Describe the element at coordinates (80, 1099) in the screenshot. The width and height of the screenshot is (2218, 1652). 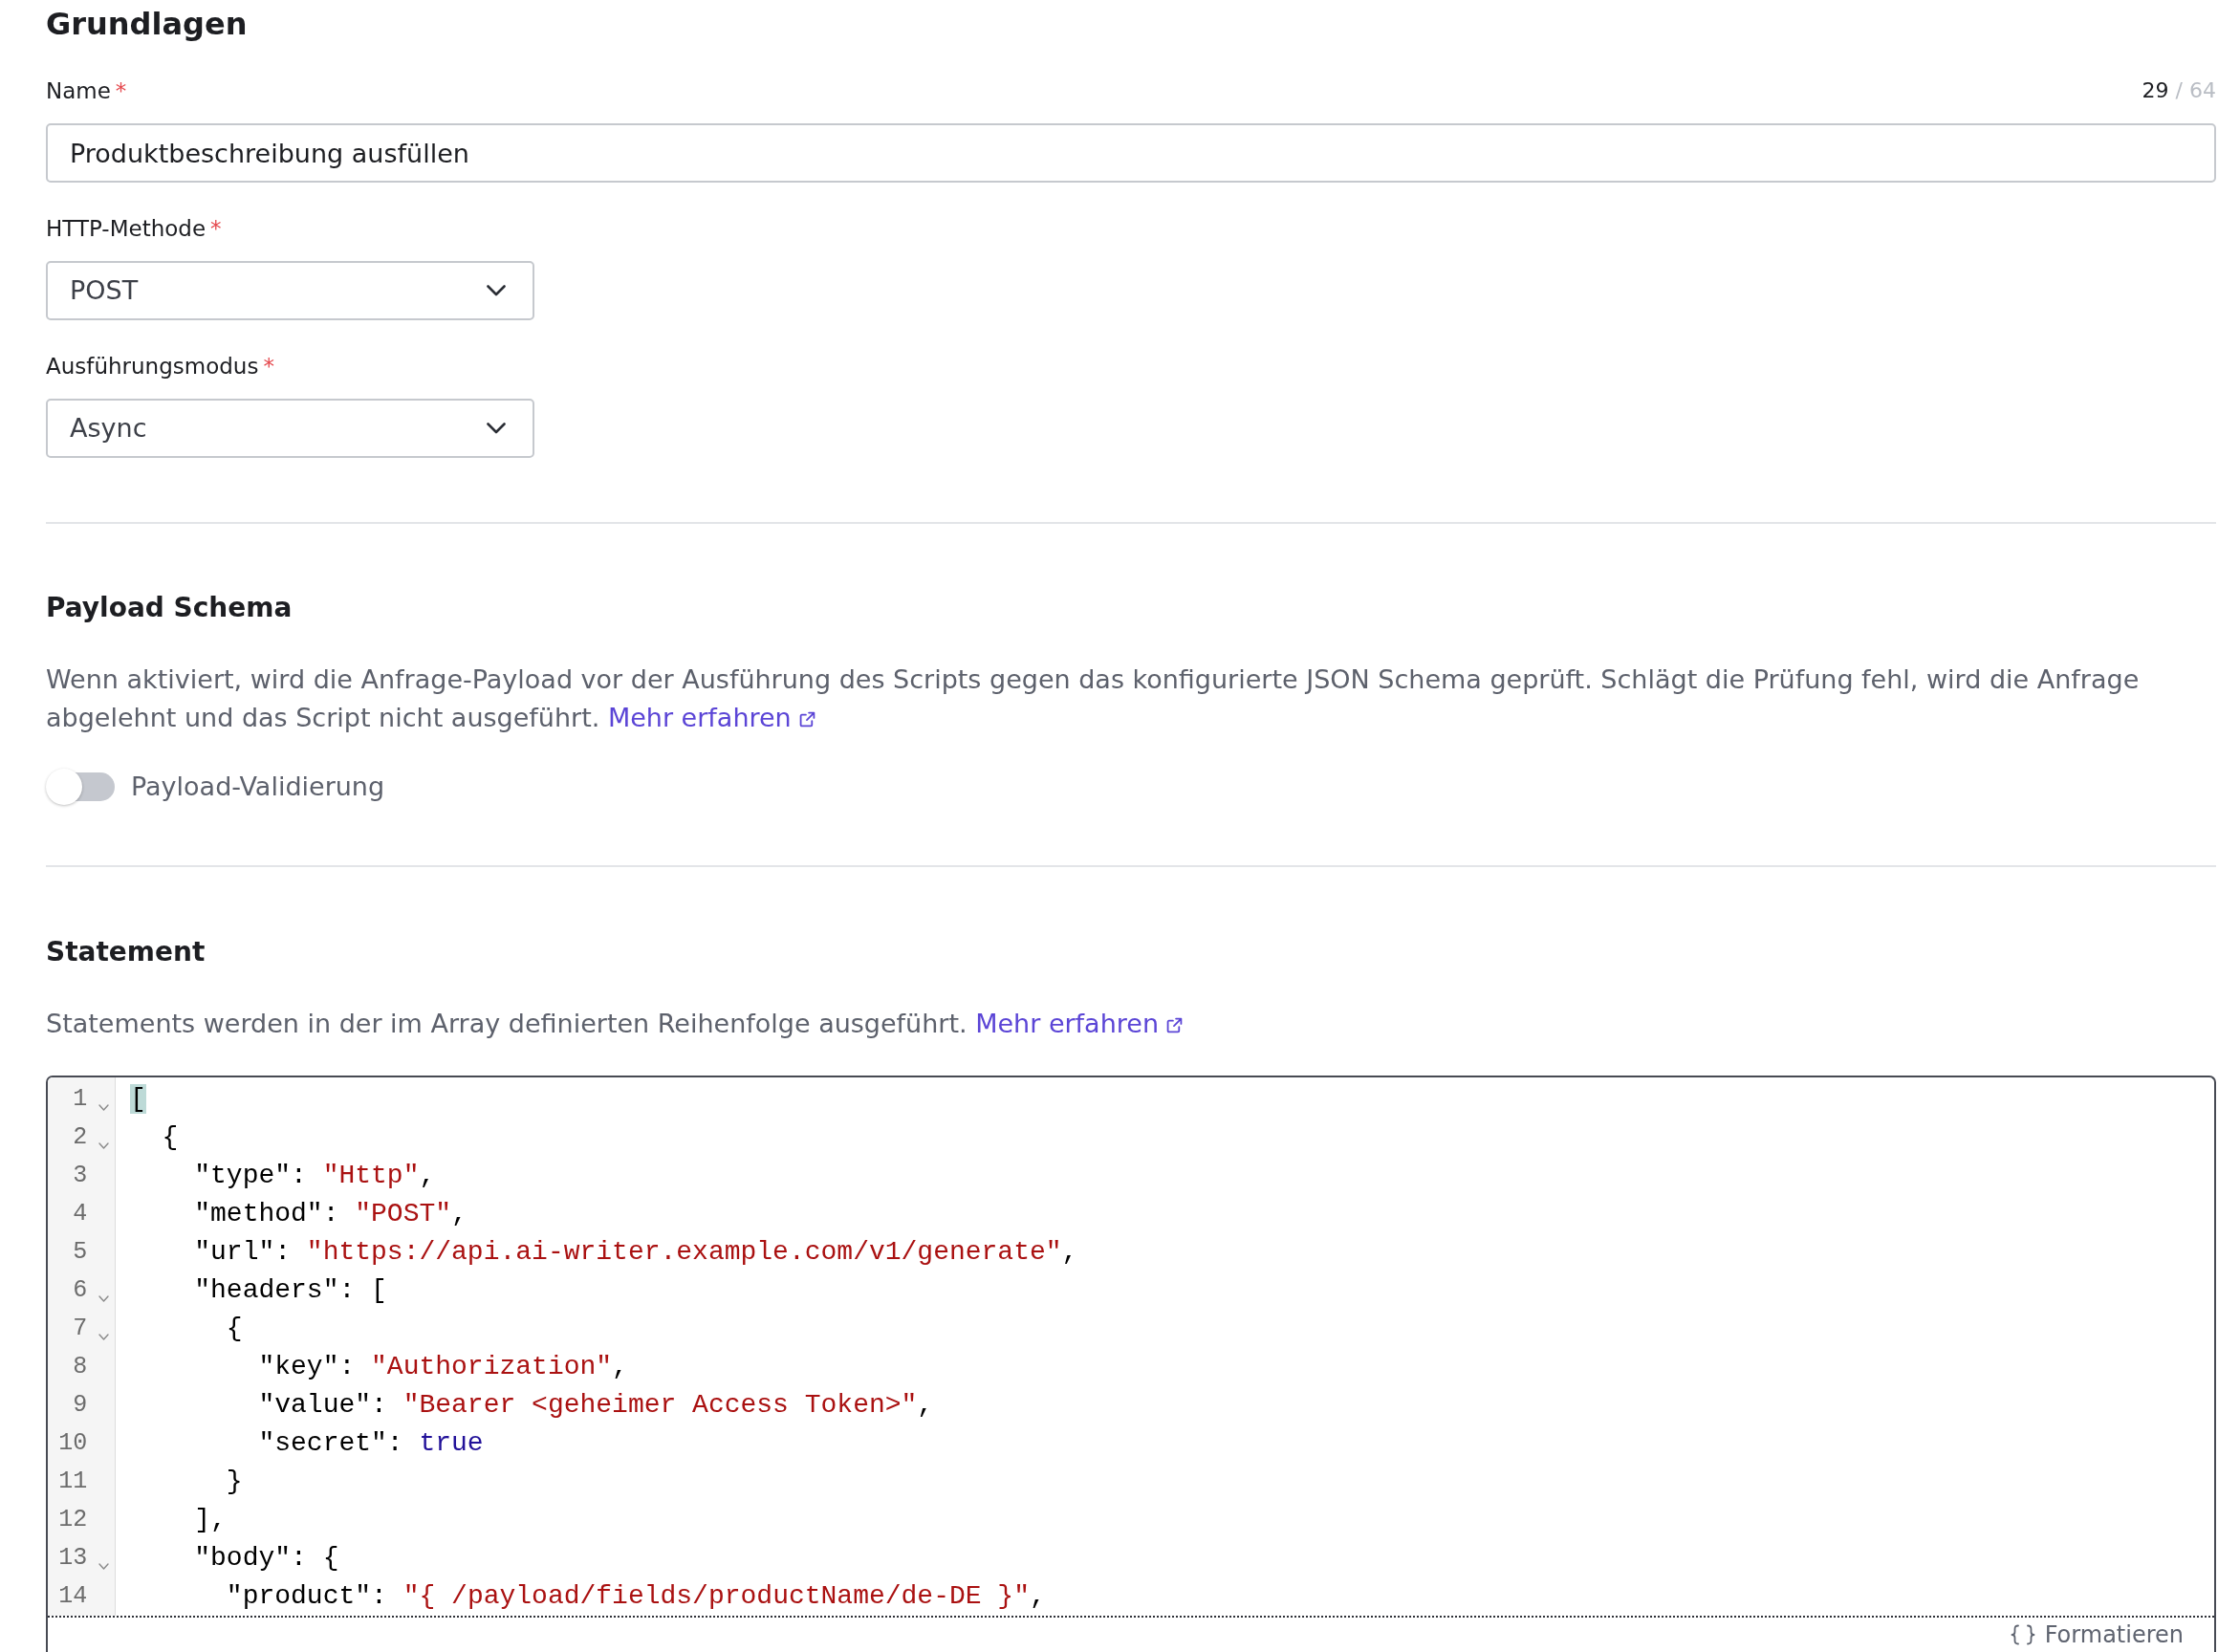
I see `line-number: 1` at that location.